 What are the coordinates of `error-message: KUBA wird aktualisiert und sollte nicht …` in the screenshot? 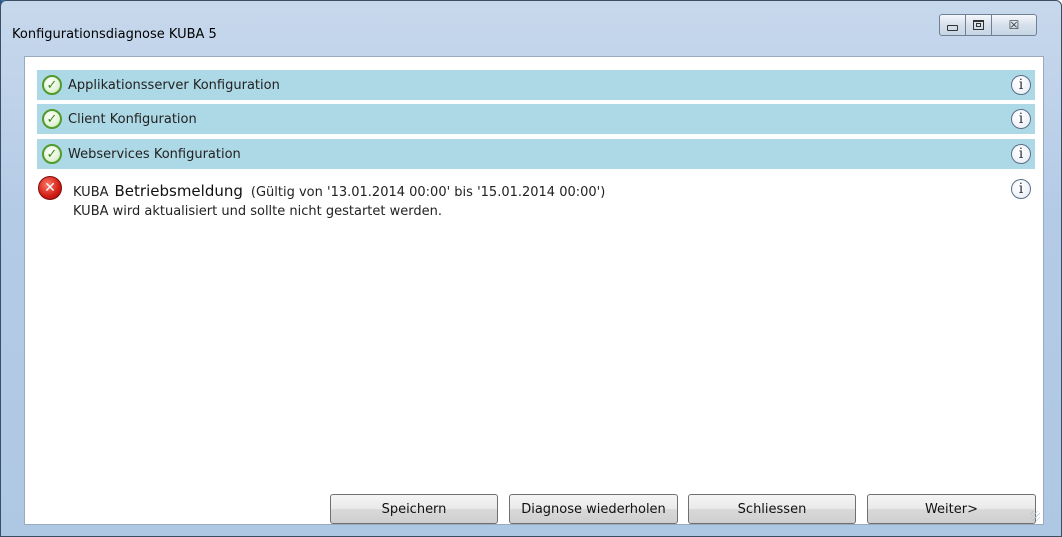 It's located at (257, 211).